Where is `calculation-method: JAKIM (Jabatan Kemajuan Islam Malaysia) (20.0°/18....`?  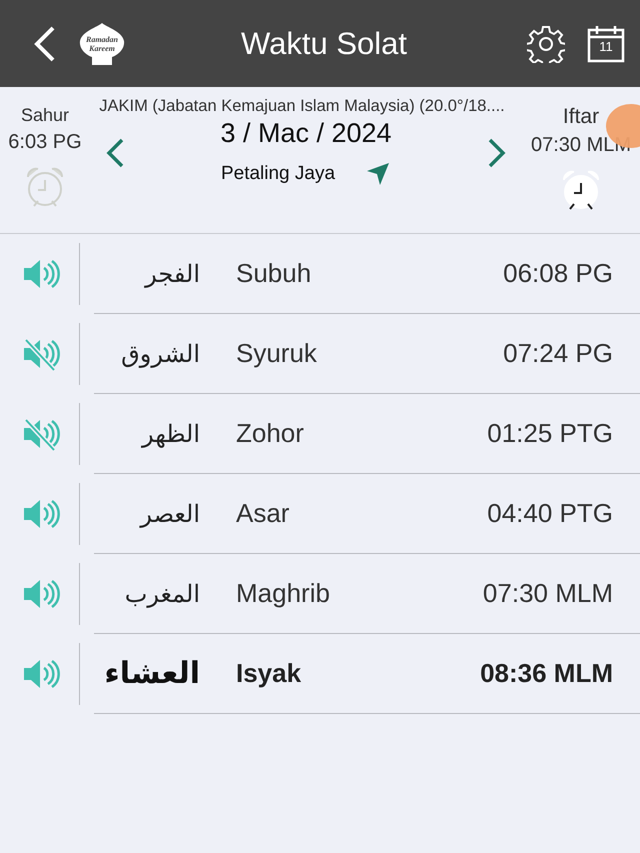
calculation-method: JAKIM (Jabatan Kemajuan Islam Malaysia) (20.0°/18.... is located at coordinates (302, 106).